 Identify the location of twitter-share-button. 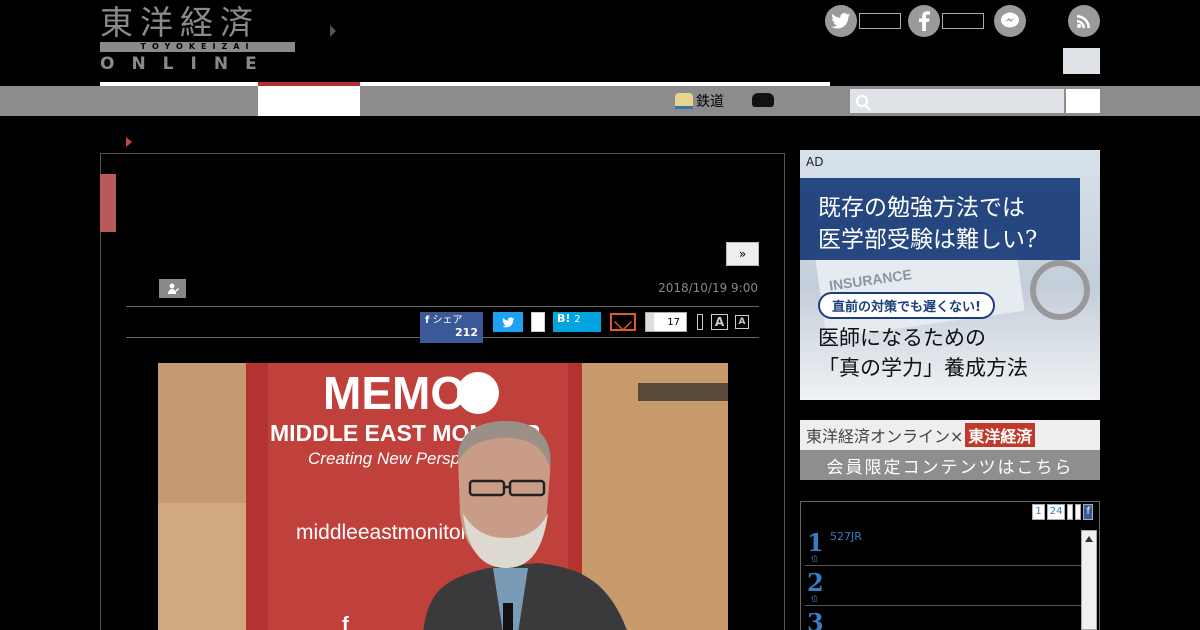
(508, 322).